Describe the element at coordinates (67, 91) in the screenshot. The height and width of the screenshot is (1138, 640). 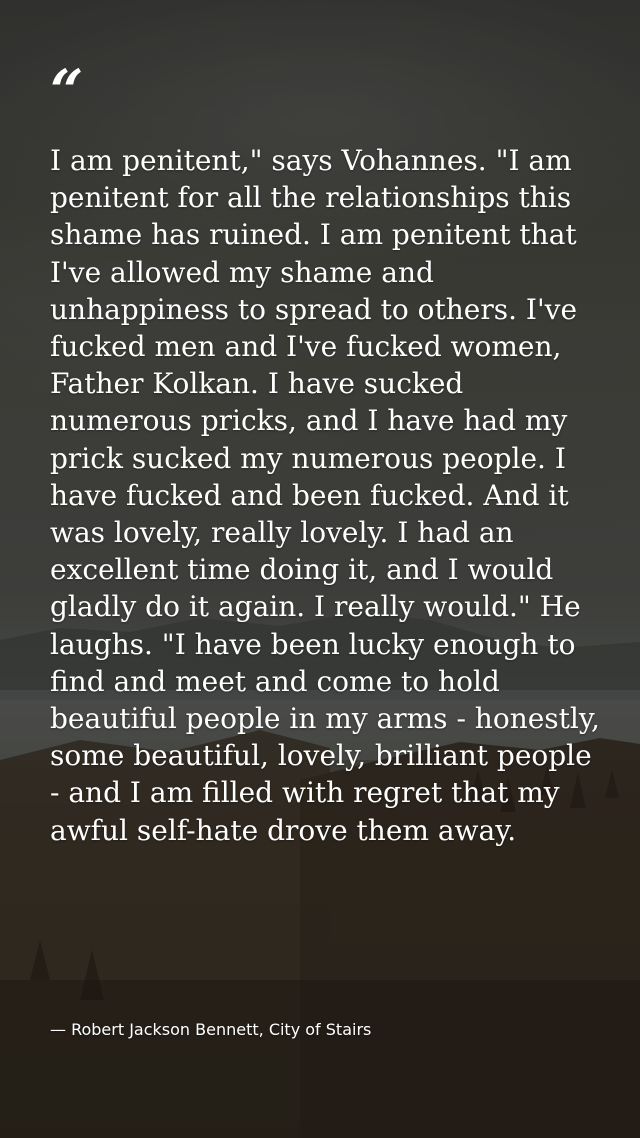
I see `quote-mark-icon: “` at that location.